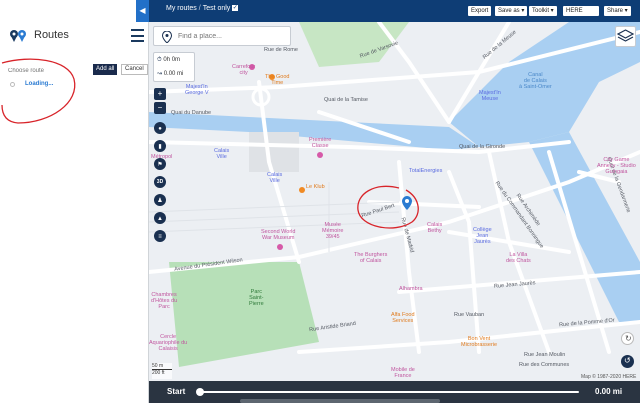  What do you see at coordinates (544, 365) in the screenshot?
I see `street-label: Rue des Communes` at bounding box center [544, 365].